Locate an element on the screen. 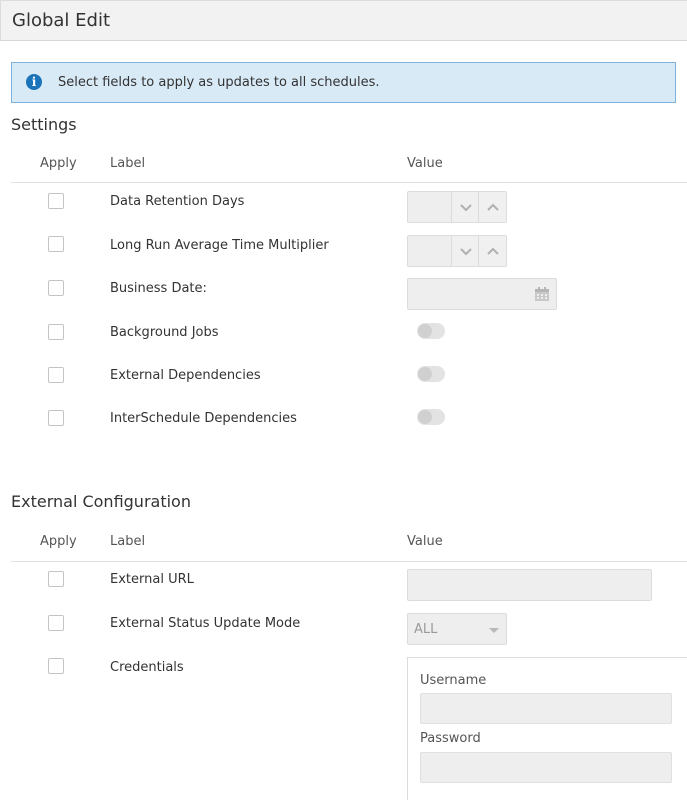 This screenshot has height=800, width=687. long-run-average-spinner is located at coordinates (457, 251).